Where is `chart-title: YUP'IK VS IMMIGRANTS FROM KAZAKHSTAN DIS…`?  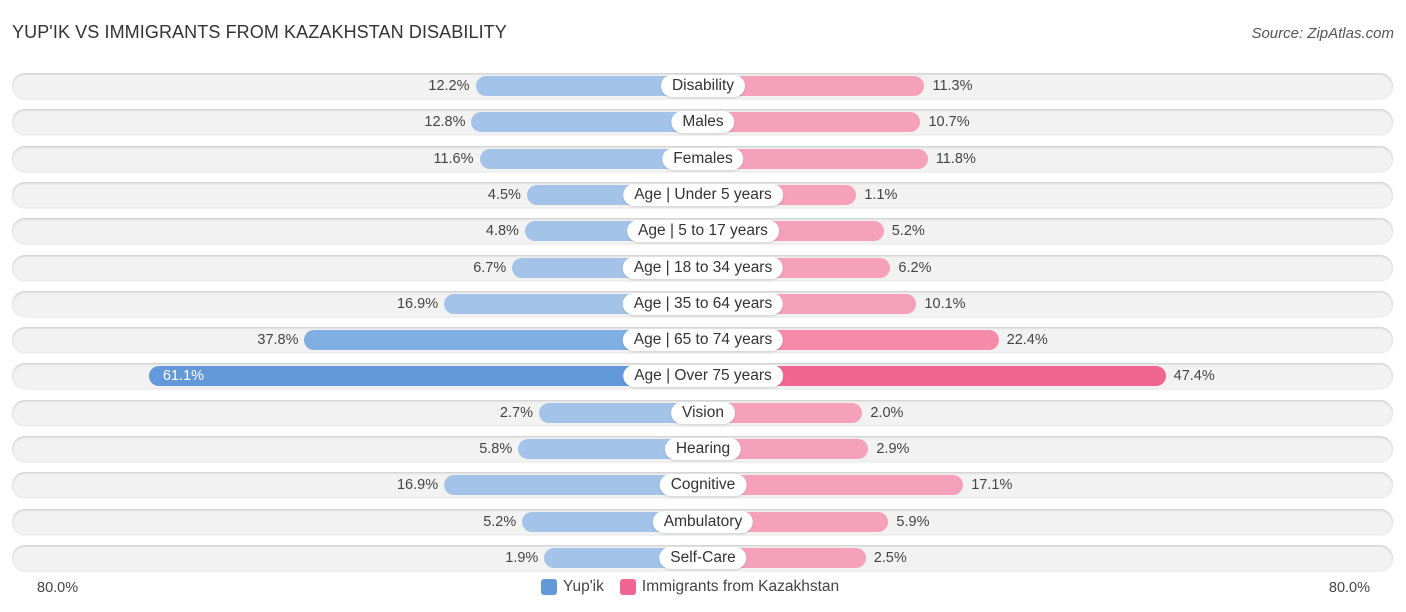 chart-title: YUP'IK VS IMMIGRANTS FROM KAZAKHSTAN DIS… is located at coordinates (259, 32).